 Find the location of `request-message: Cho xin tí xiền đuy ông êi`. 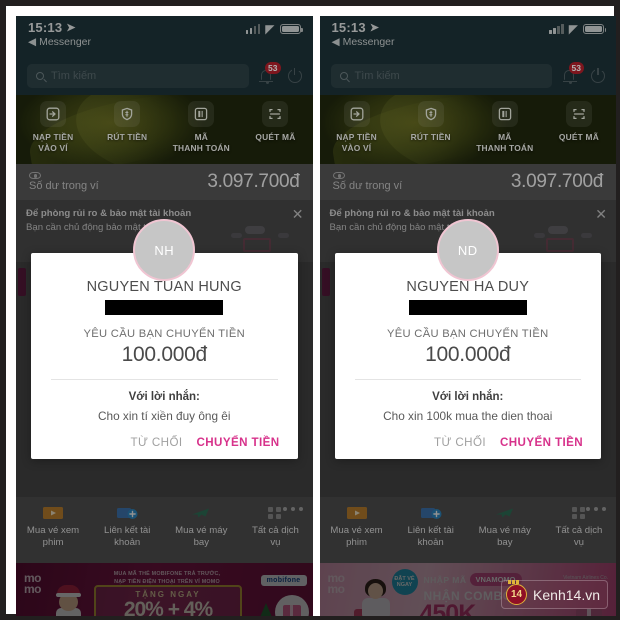

request-message: Cho xin tí xiền đuy ông êi is located at coordinates (164, 416).